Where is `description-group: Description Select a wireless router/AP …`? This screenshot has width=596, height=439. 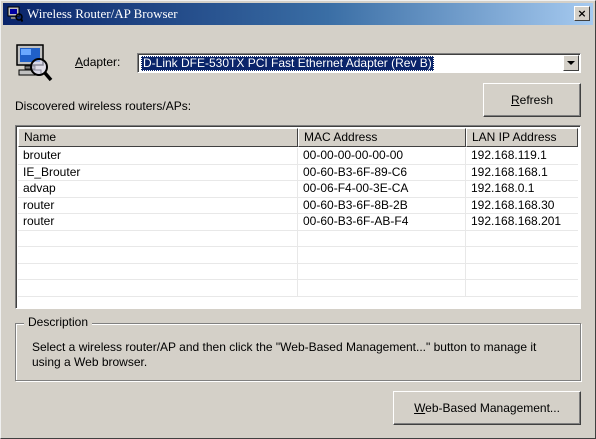
description-group: Description Select a wireless router/AP … is located at coordinates (298, 348).